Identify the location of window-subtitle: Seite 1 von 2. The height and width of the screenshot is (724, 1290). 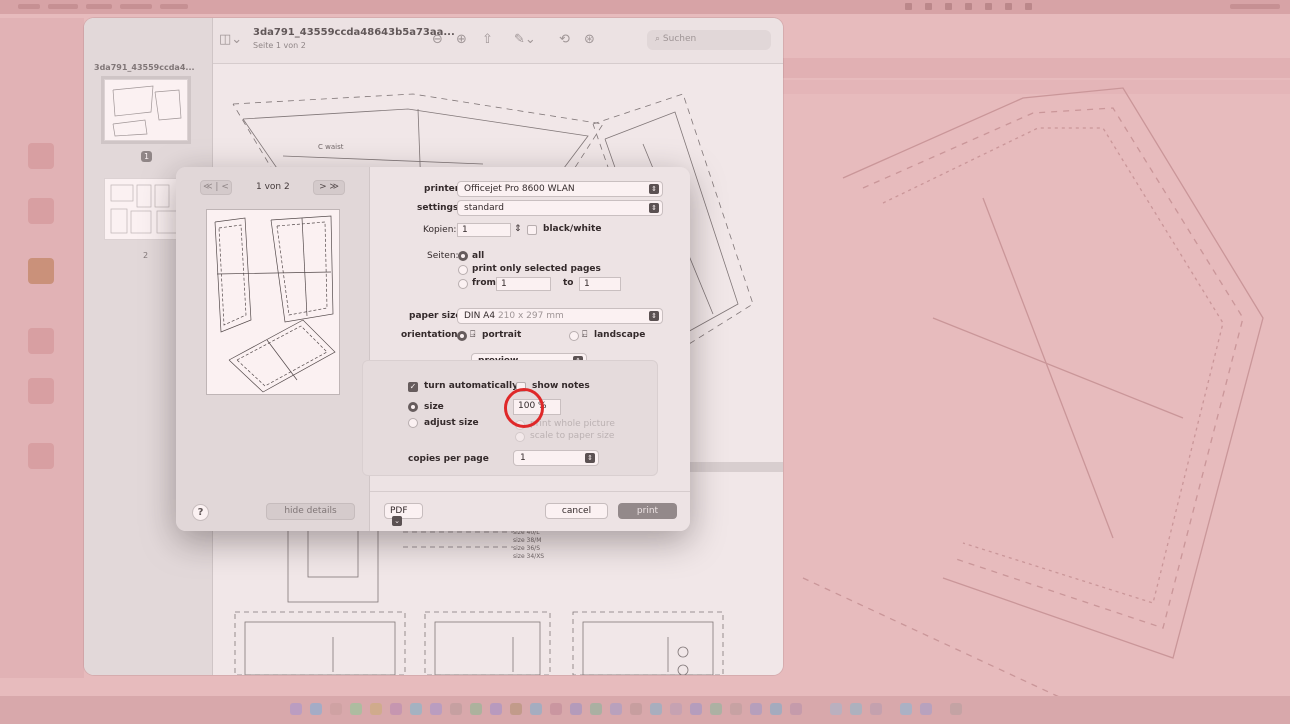
(279, 45).